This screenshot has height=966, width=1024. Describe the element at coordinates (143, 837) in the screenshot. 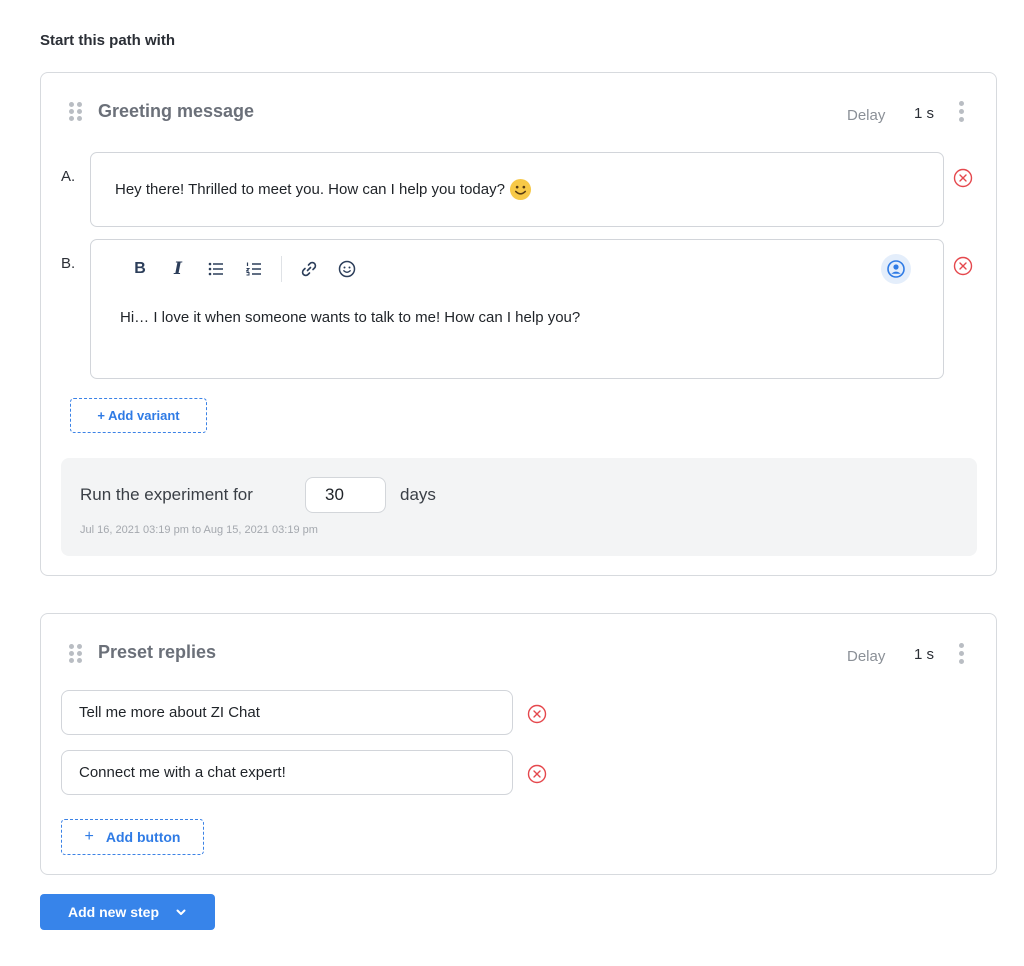

I see `add-button-label: Add button` at that location.